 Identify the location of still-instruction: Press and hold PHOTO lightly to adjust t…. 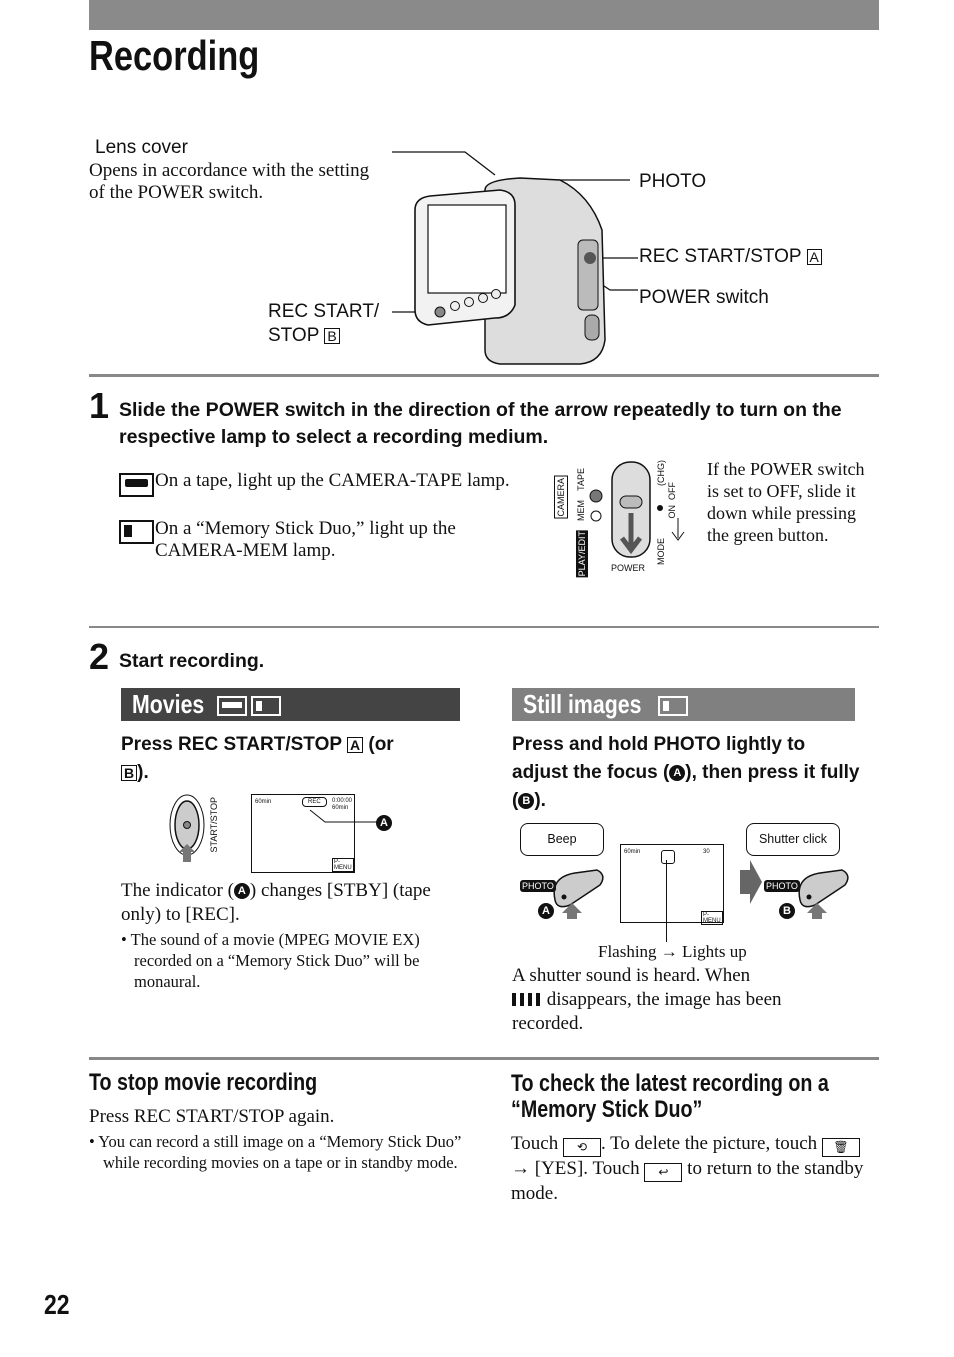
(687, 773).